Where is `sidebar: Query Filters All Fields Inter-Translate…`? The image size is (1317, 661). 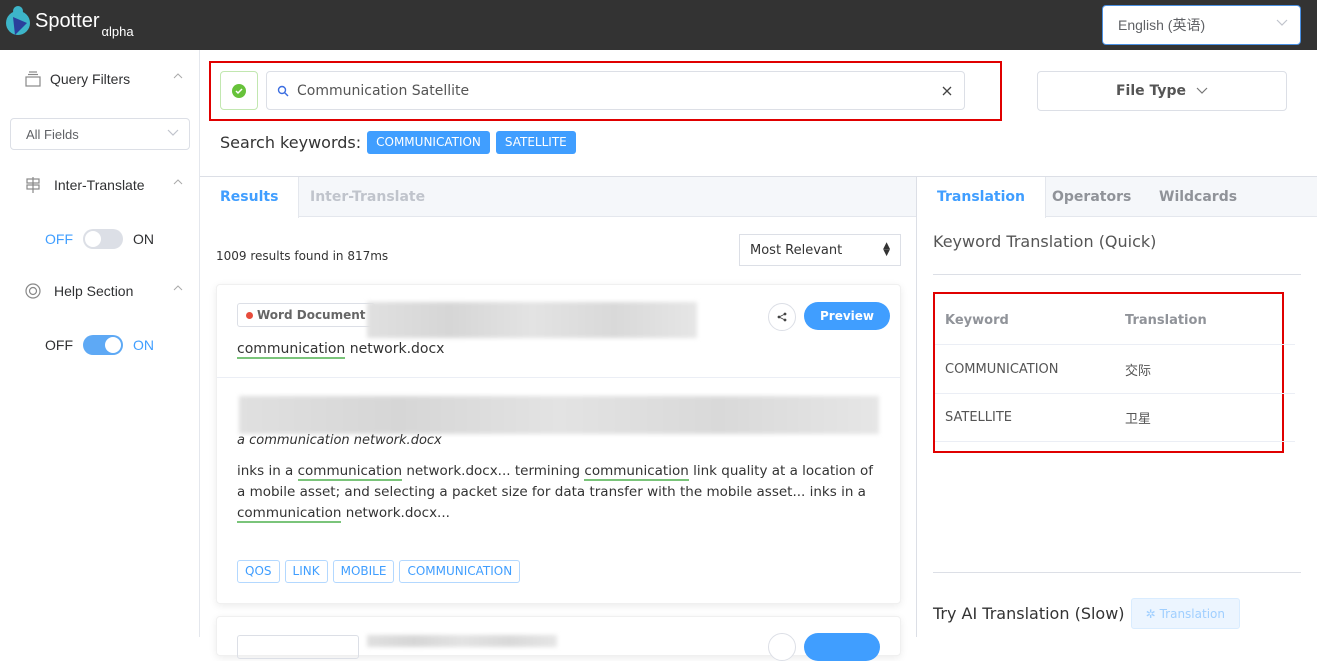
sidebar: Query Filters All Fields Inter-Translate… is located at coordinates (100, 343).